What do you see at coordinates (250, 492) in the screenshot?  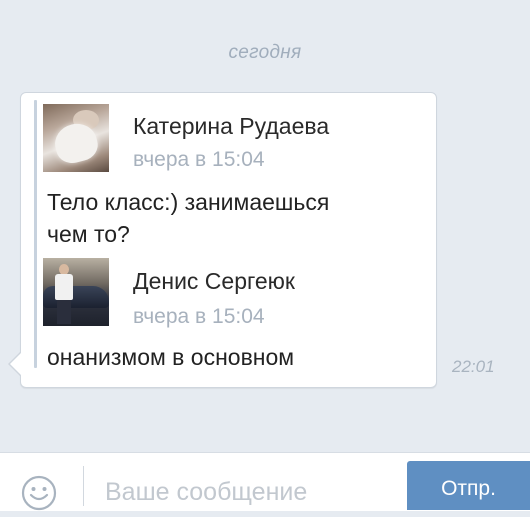 I see `message-input` at bounding box center [250, 492].